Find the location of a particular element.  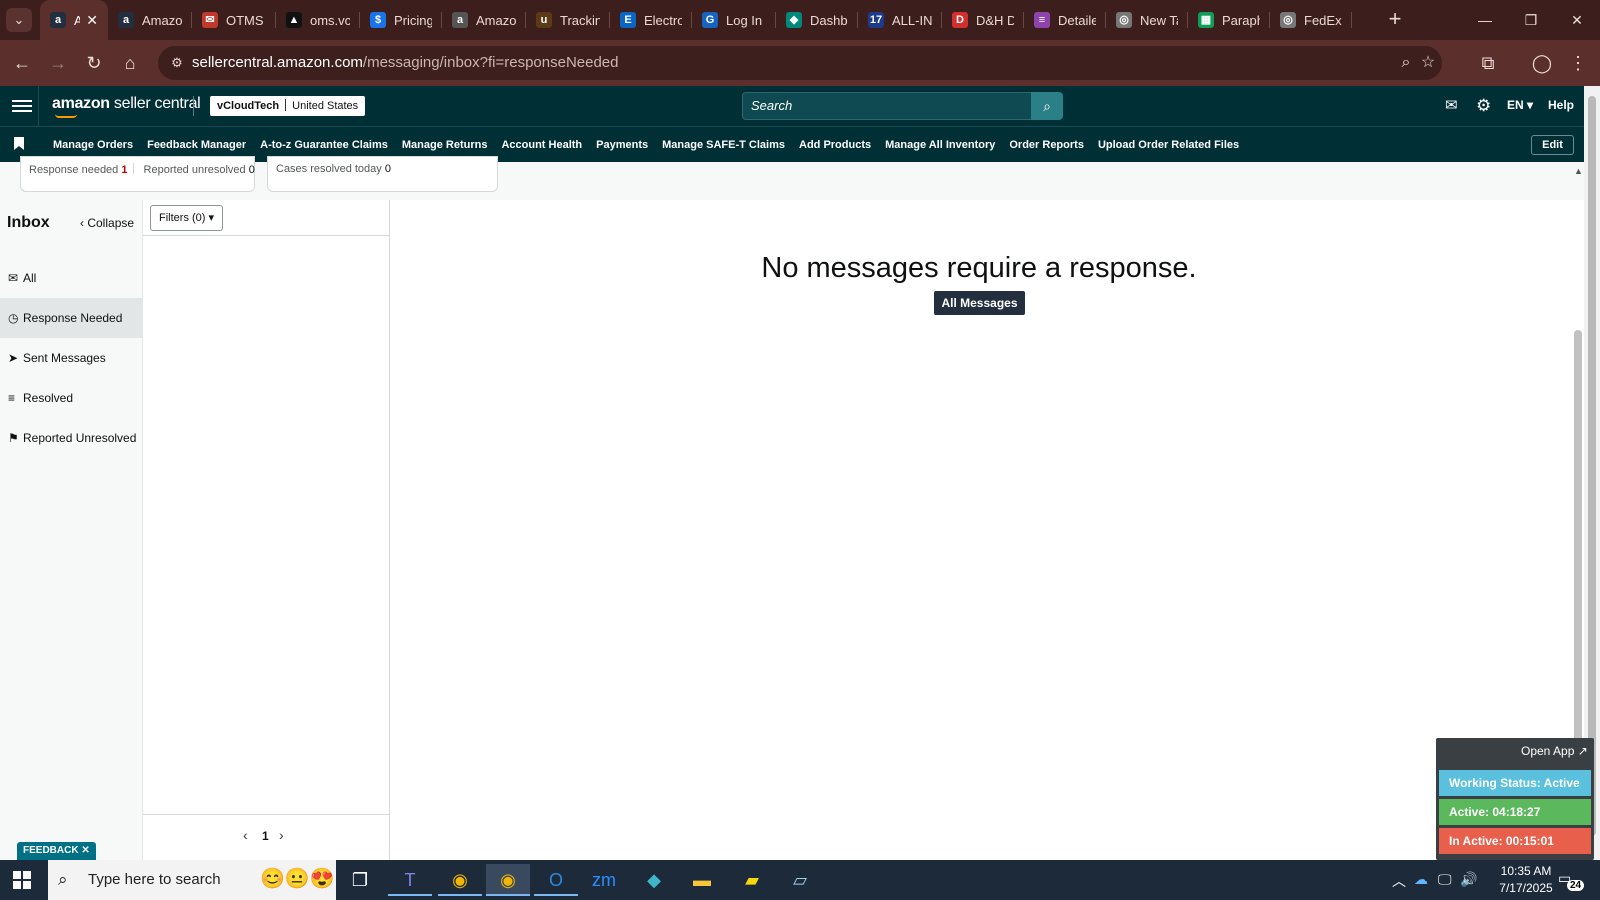

outlook-icon: O is located at coordinates (556, 880).